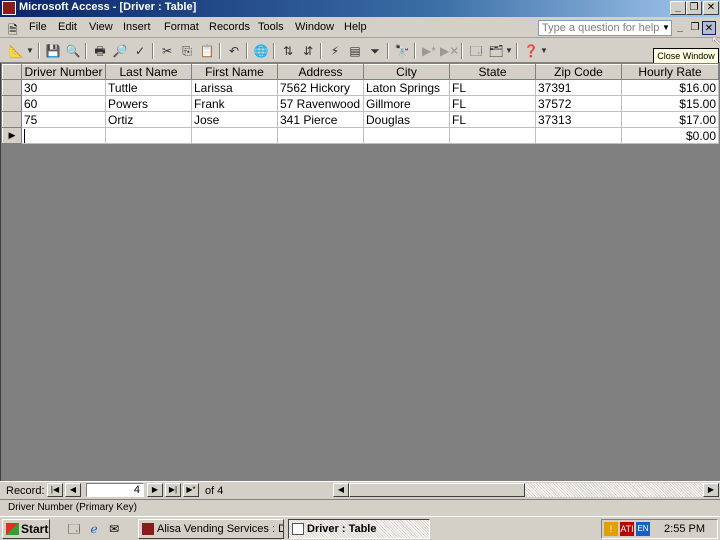 The width and height of the screenshot is (720, 540). What do you see at coordinates (16, 51) in the screenshot?
I see `view-design-icon: 📐` at bounding box center [16, 51].